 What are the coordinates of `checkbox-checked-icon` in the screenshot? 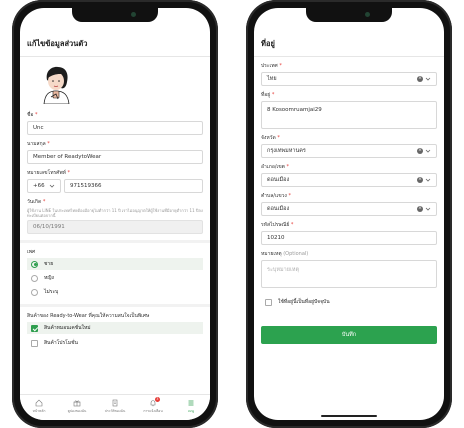 It's located at (34, 328).